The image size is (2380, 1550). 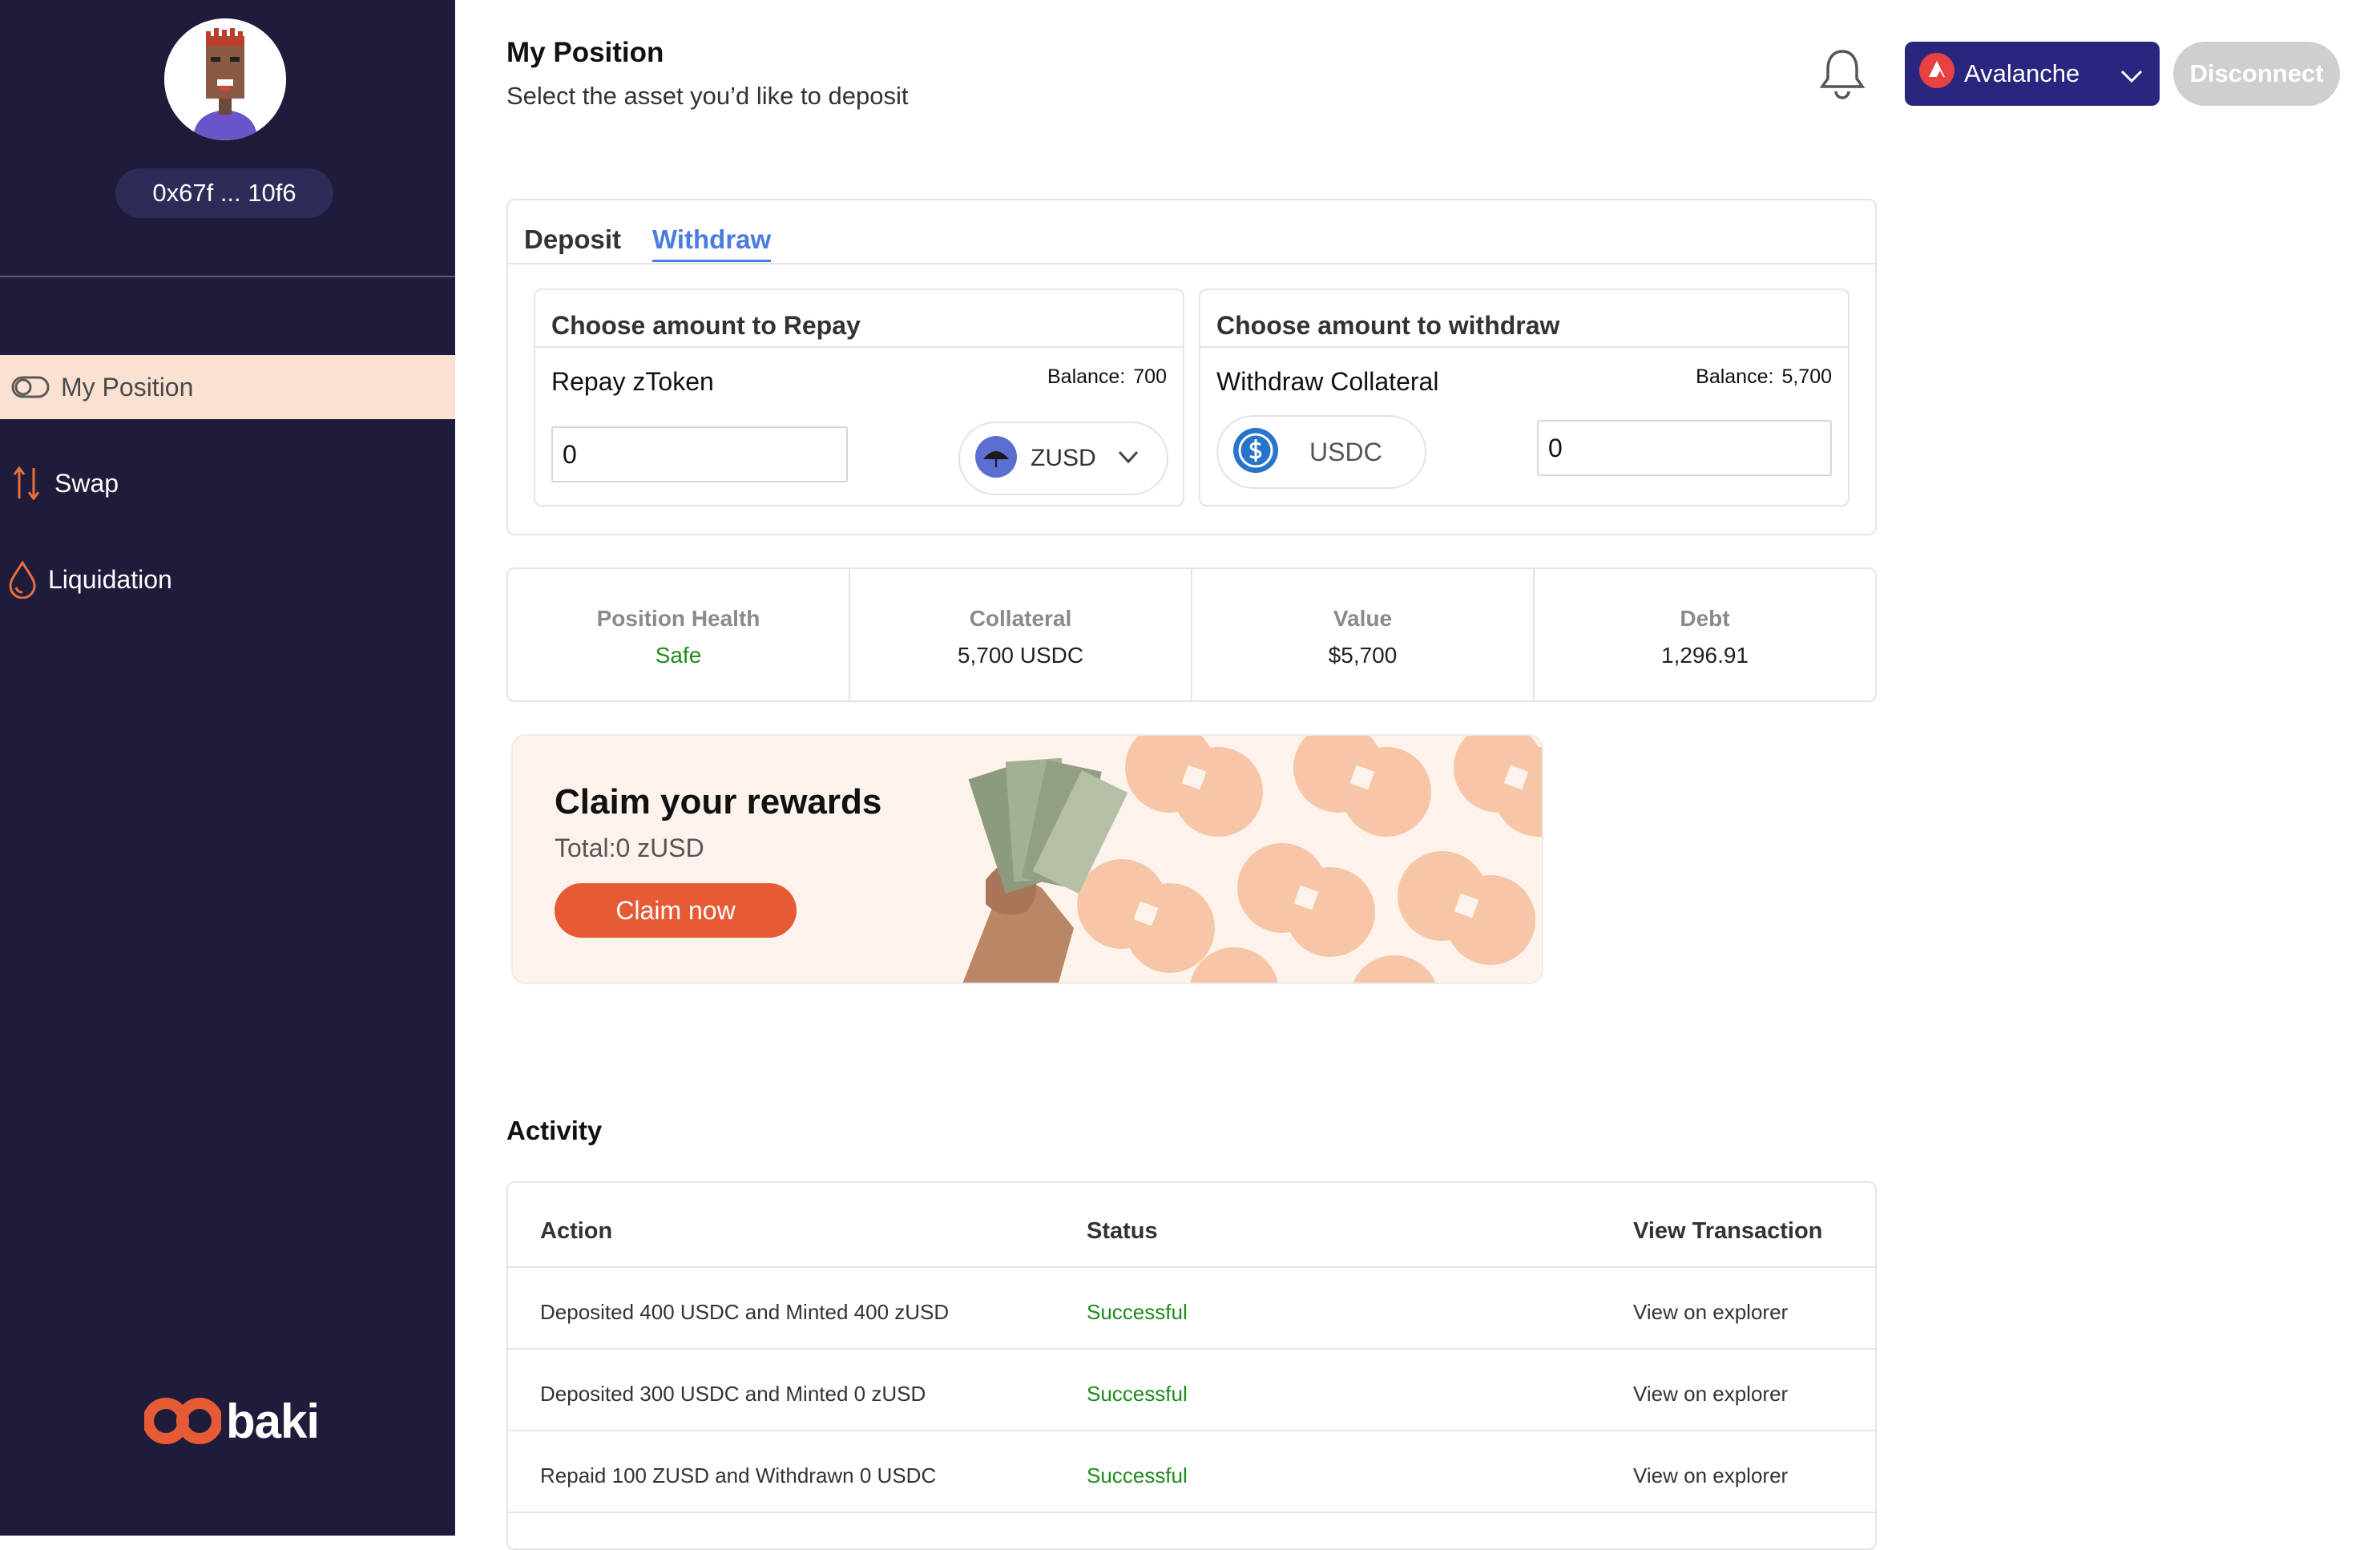 I want to click on withdraw-title: Choose amount to withdraw, so click(x=1388, y=325).